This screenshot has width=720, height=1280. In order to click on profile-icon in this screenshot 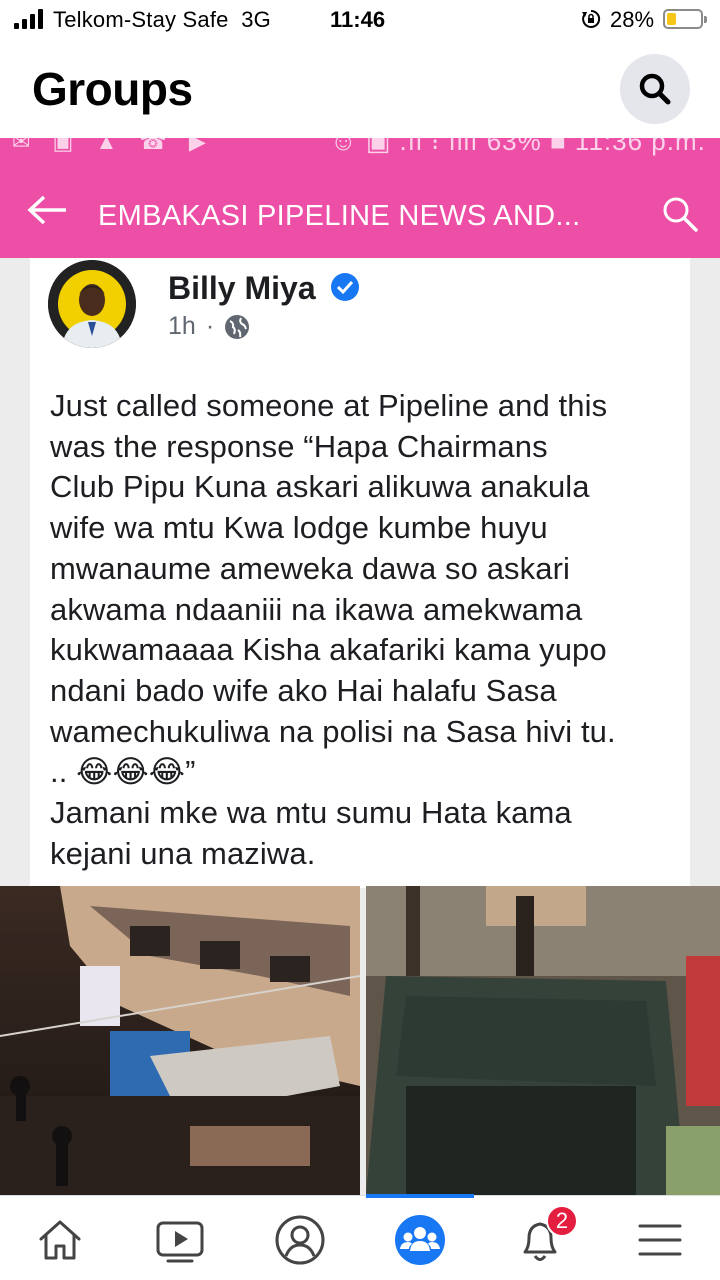, I will do `click(300, 1240)`.